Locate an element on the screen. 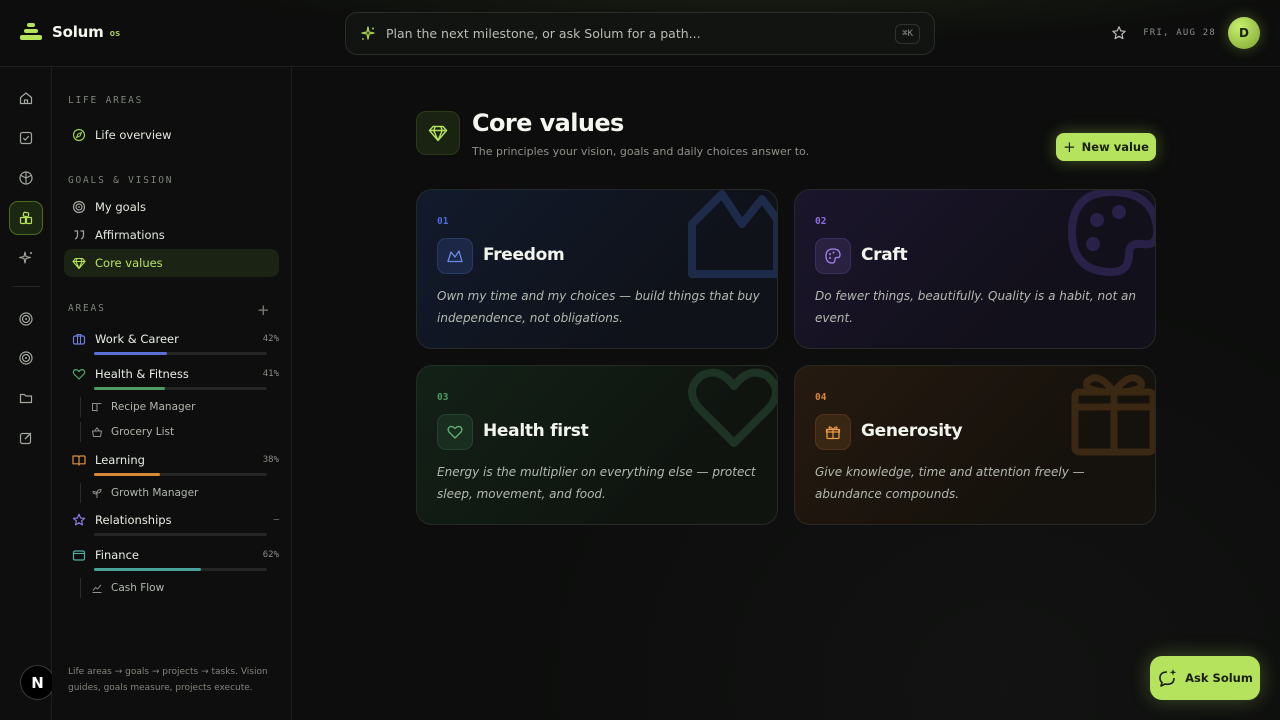 The image size is (1280, 720). star-icon is located at coordinates (1119, 33).